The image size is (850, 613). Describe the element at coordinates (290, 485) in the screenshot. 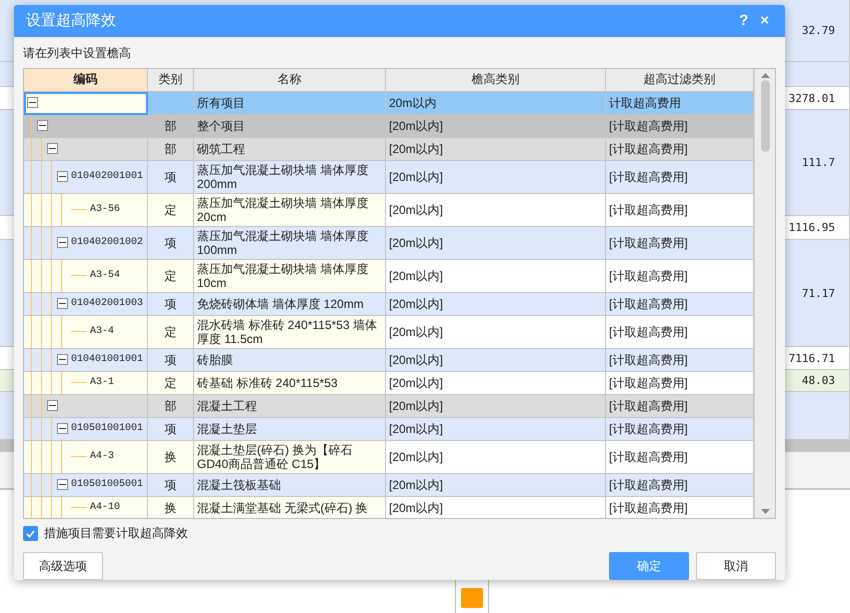

I see `table-cell: 混凝土筏板基础` at that location.